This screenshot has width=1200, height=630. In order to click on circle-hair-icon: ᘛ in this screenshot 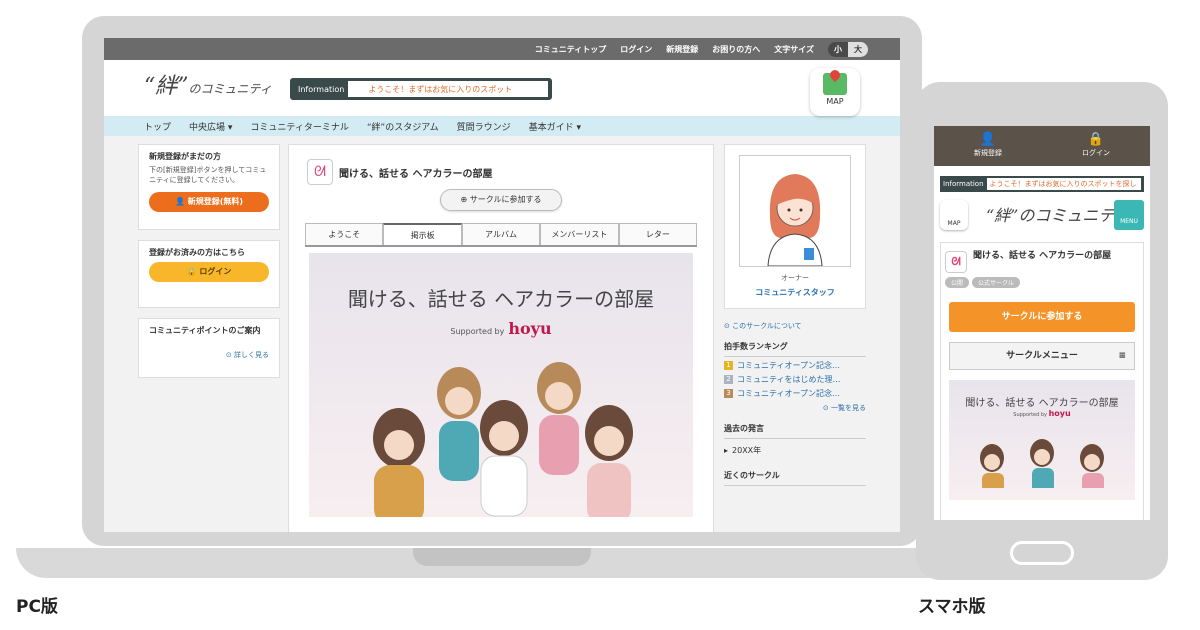, I will do `click(320, 172)`.